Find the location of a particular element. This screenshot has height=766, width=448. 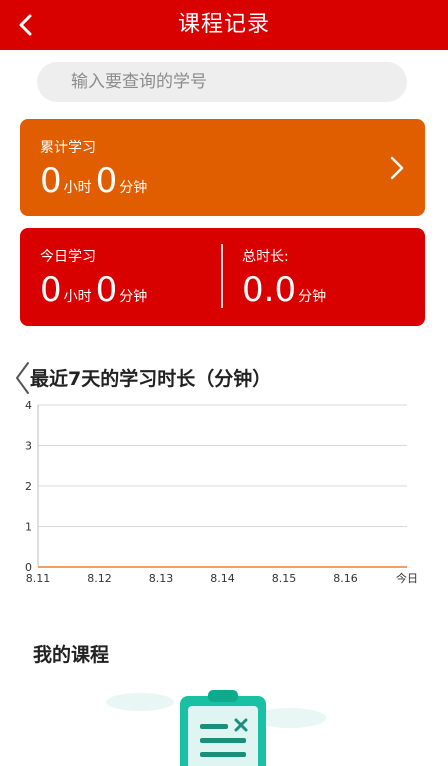

my-courses-title: 我的课程 is located at coordinates (71, 655).